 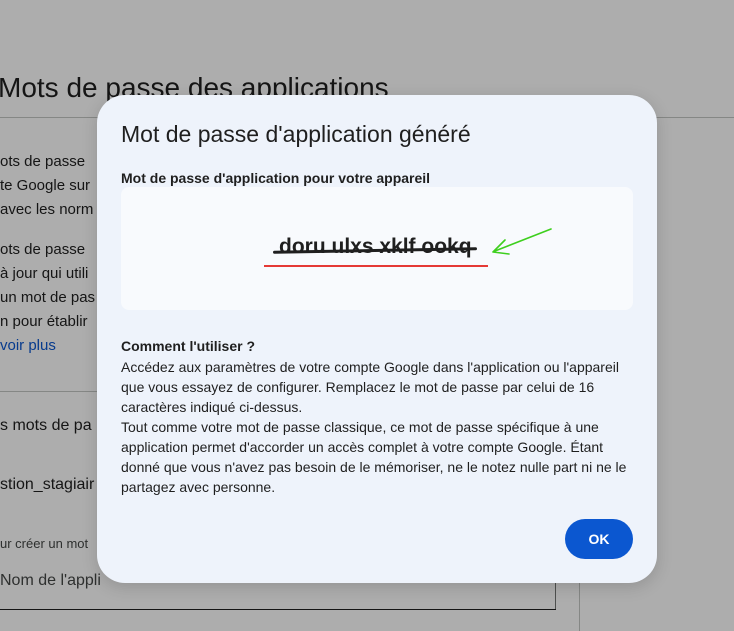 What do you see at coordinates (377, 248) in the screenshot?
I see `password-box: doru ulxs xklf ookq` at bounding box center [377, 248].